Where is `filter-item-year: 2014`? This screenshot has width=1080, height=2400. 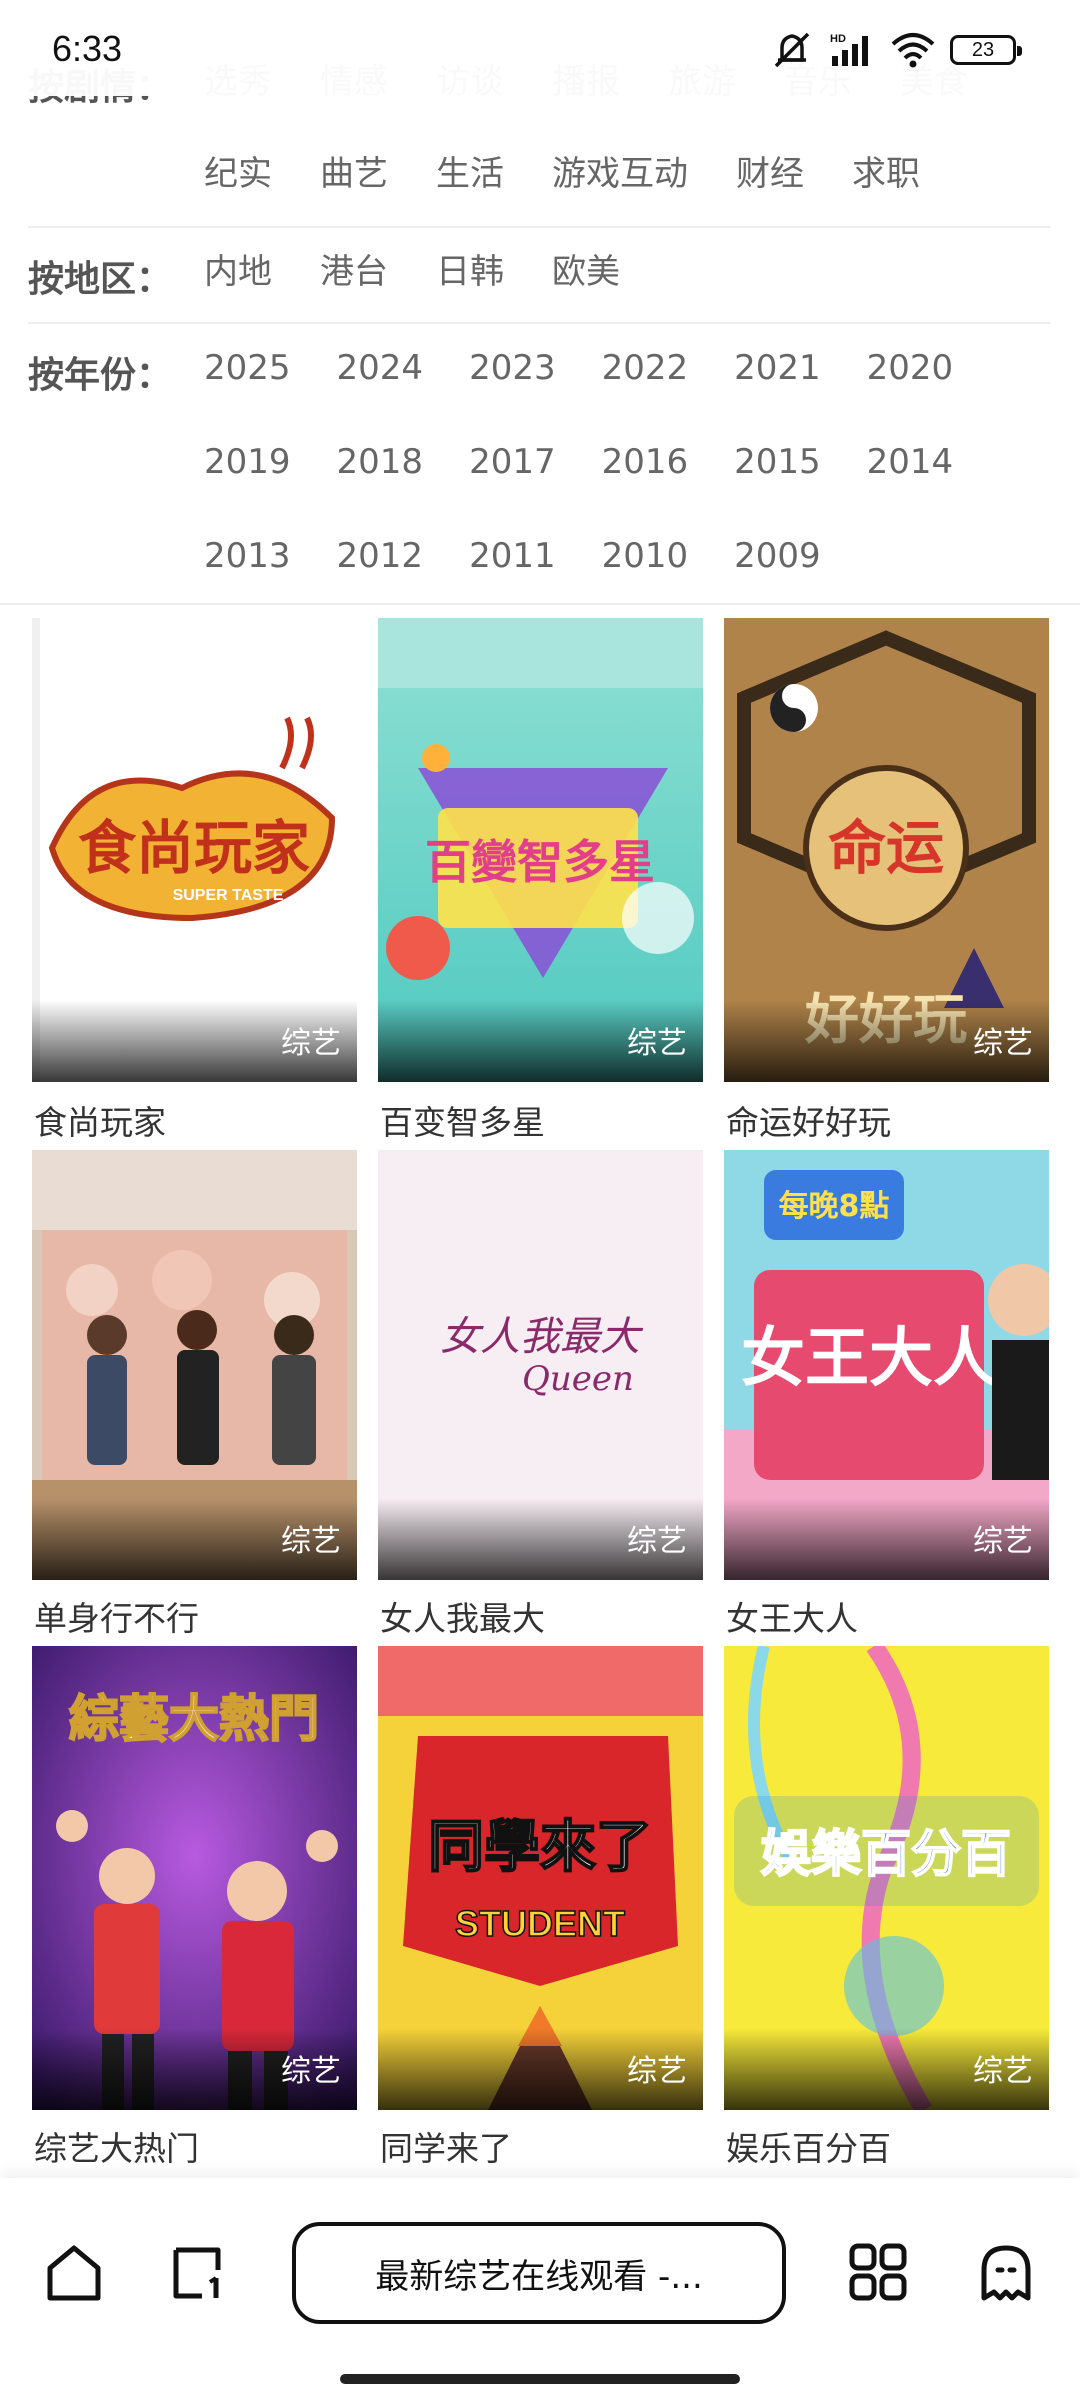 filter-item-year: 2014 is located at coordinates (910, 462).